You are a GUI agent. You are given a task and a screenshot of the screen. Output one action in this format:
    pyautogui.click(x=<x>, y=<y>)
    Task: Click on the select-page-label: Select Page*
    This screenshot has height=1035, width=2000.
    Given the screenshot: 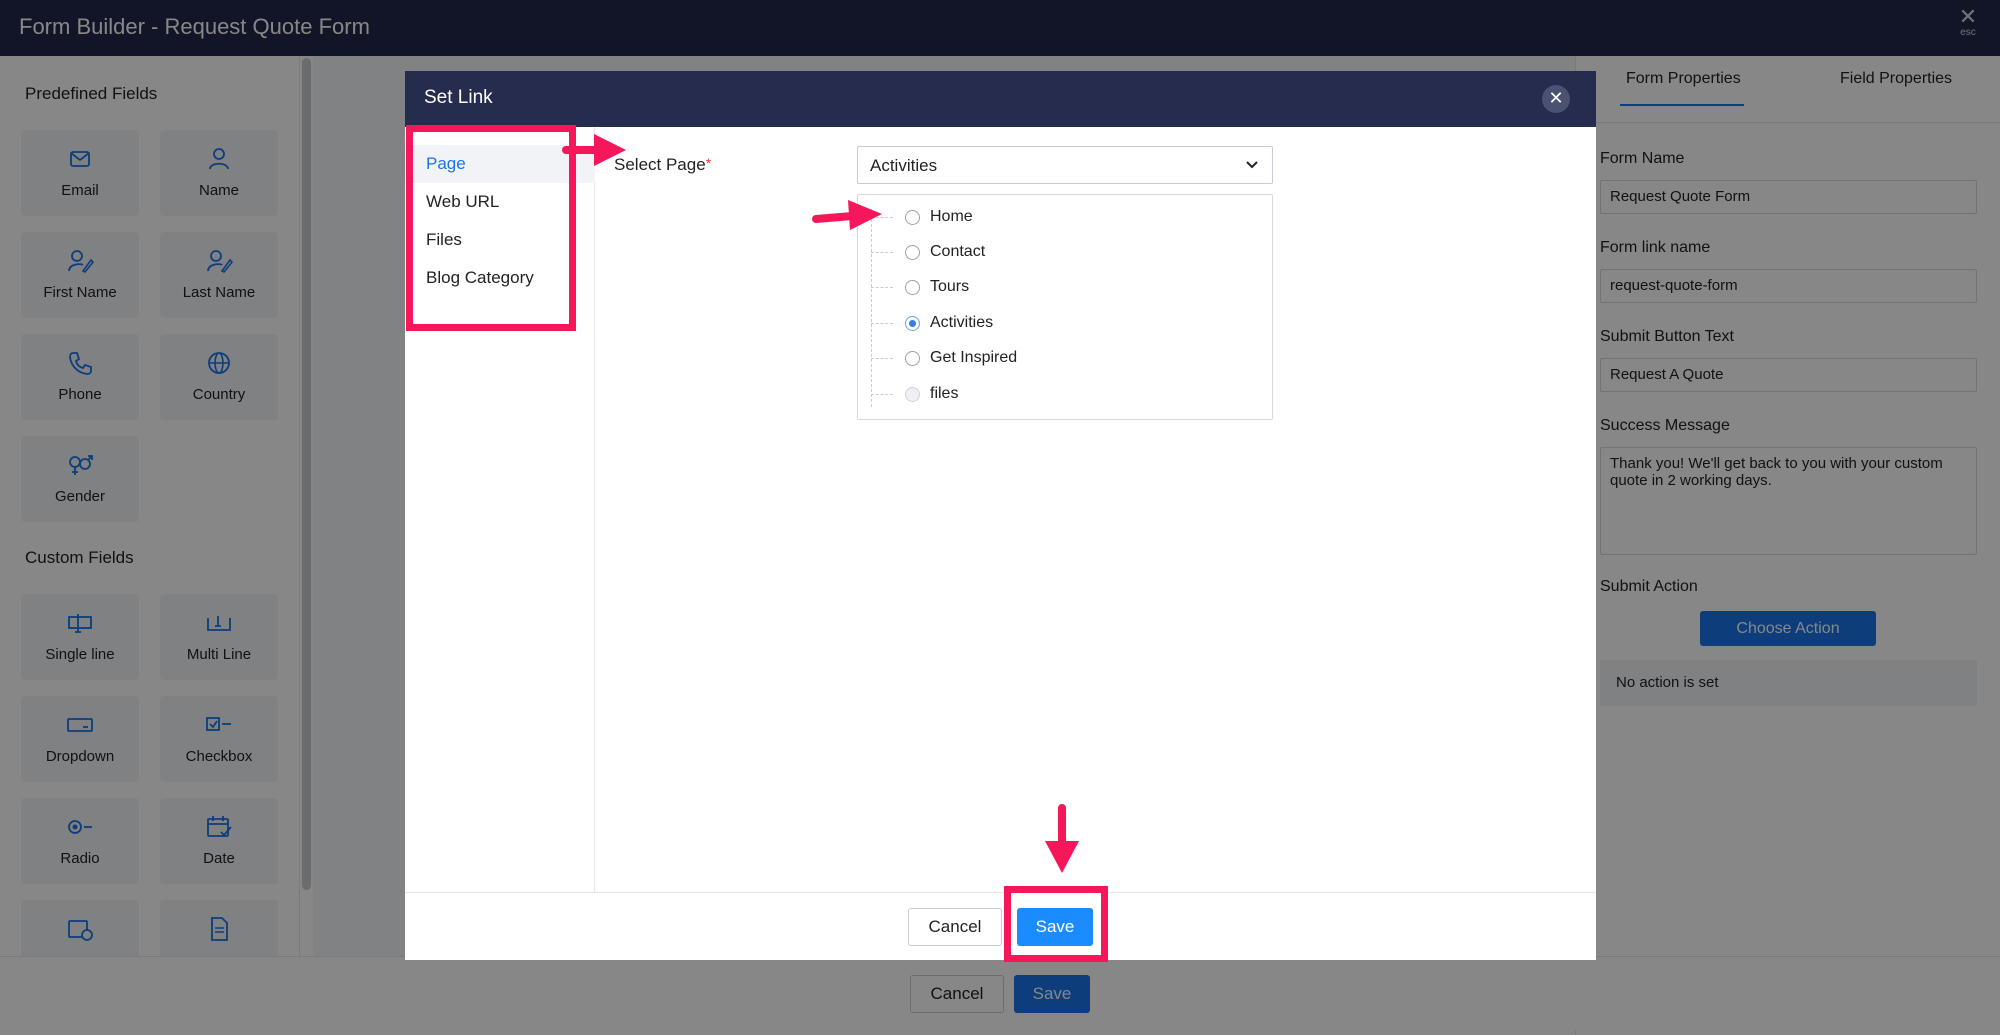 What is the action you would take?
    pyautogui.click(x=662, y=165)
    